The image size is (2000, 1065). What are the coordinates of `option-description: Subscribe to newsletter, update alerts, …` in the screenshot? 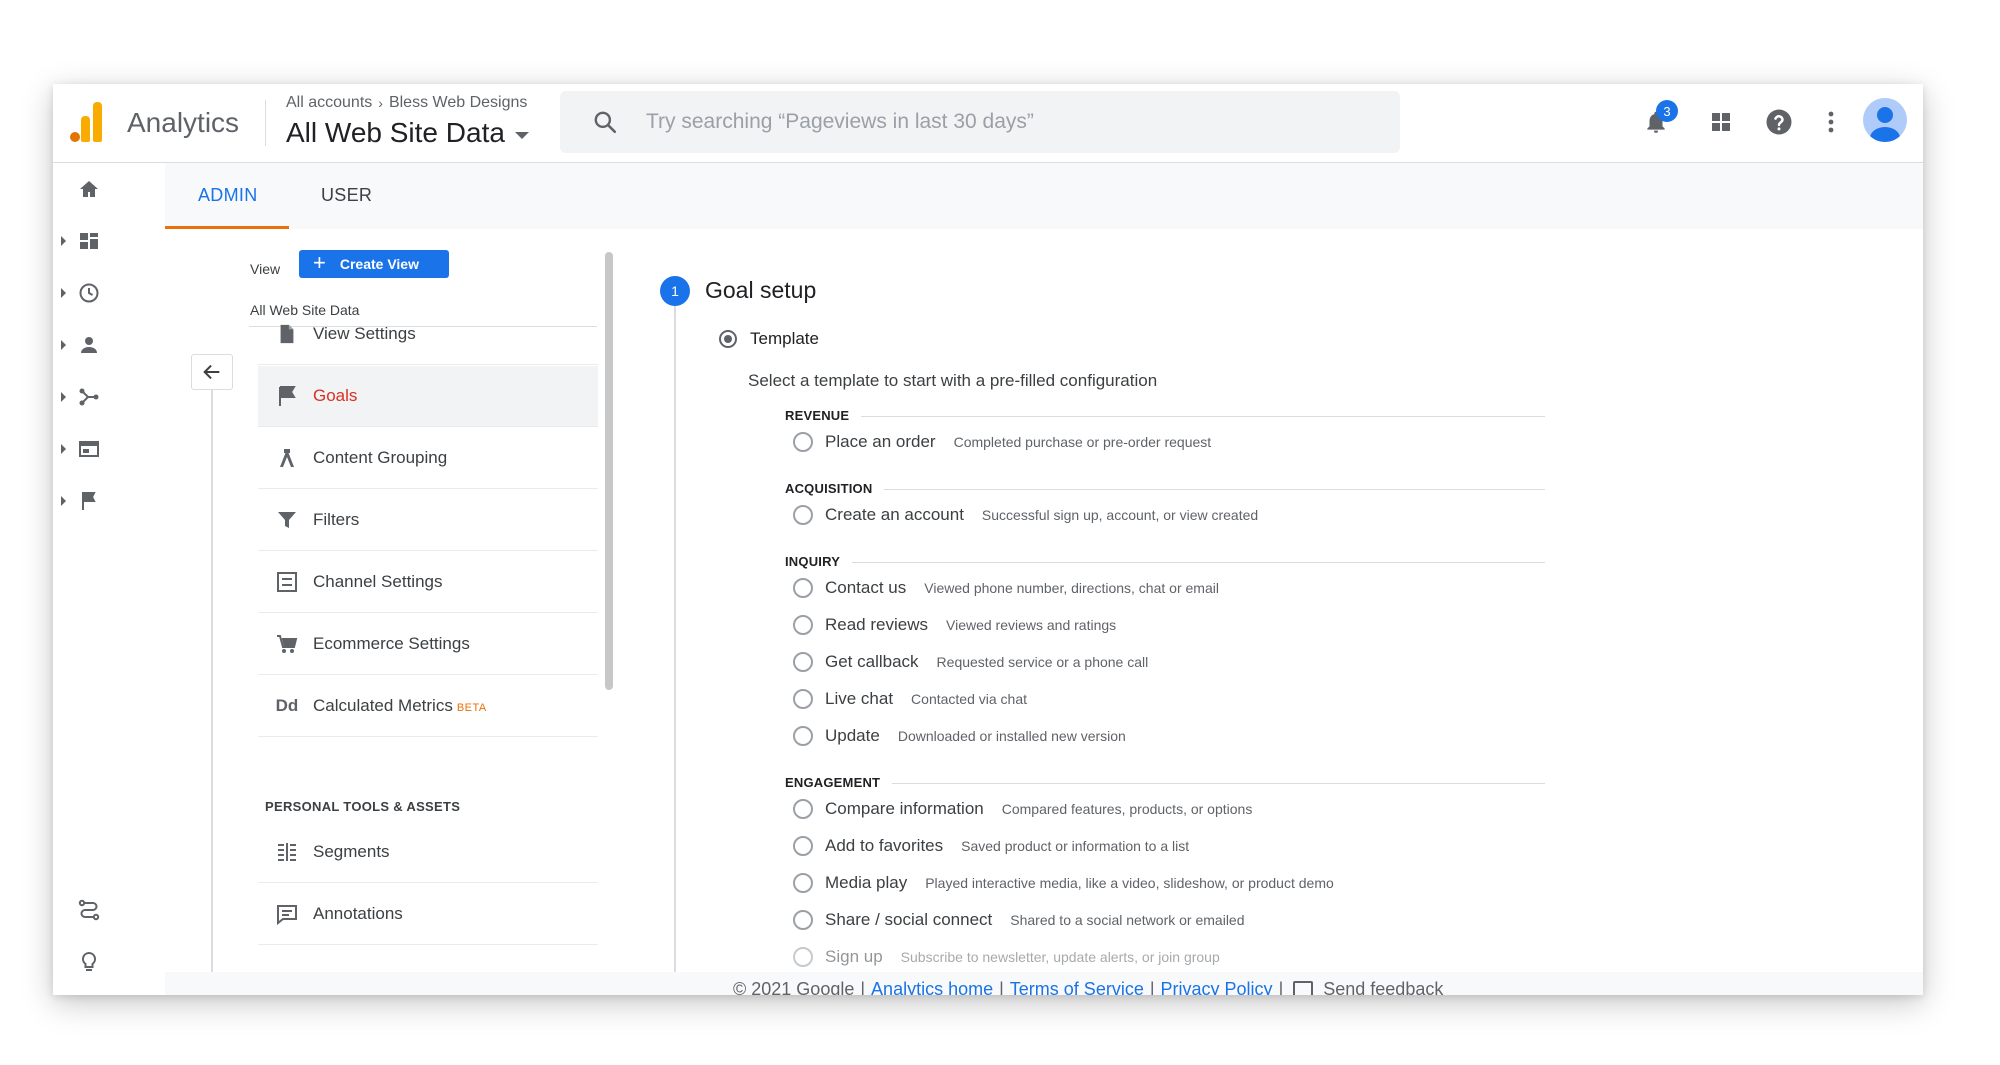 It's located at (1060, 957).